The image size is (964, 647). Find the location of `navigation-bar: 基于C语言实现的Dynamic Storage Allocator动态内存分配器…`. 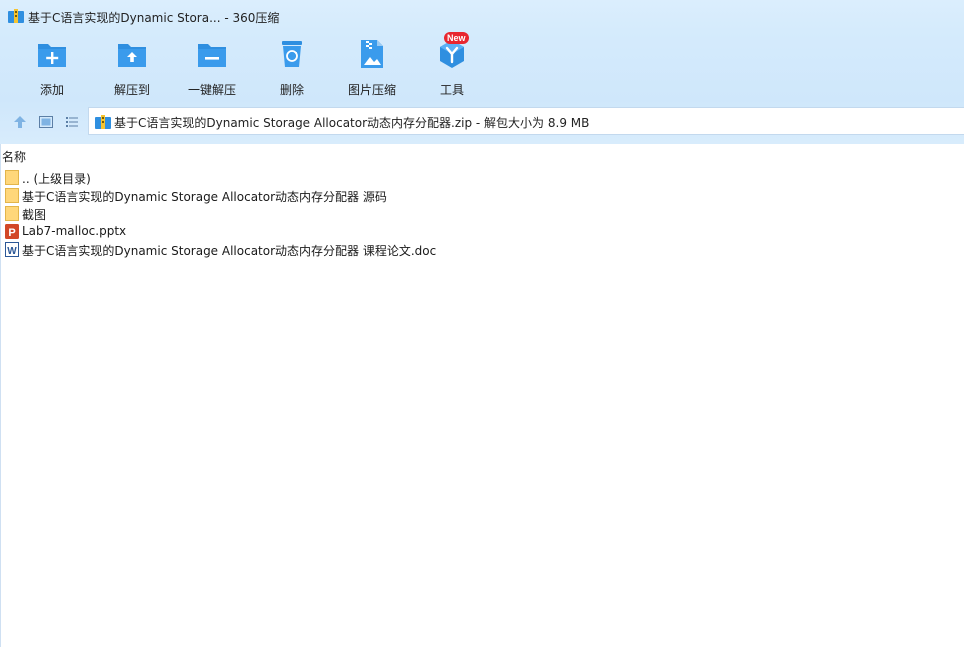

navigation-bar: 基于C语言实现的Dynamic Storage Allocator动态内存分配器… is located at coordinates (482, 122).